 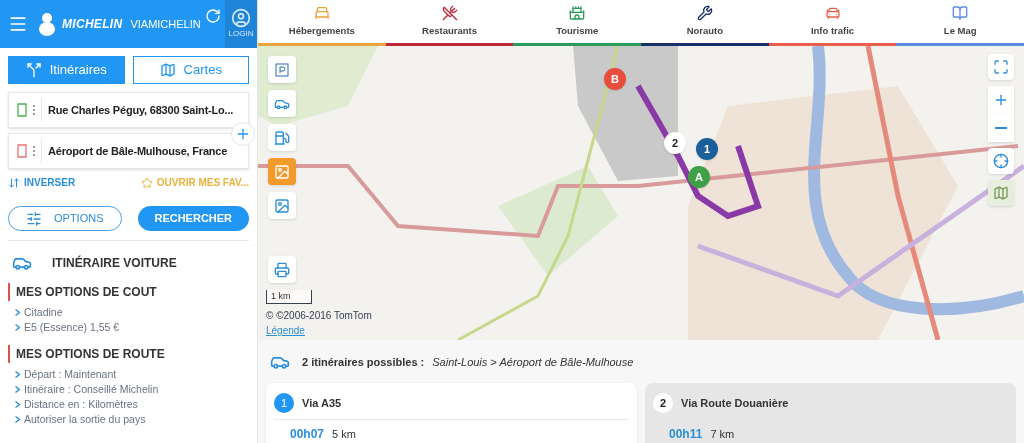 I want to click on parking-icon, so click(x=282, y=69).